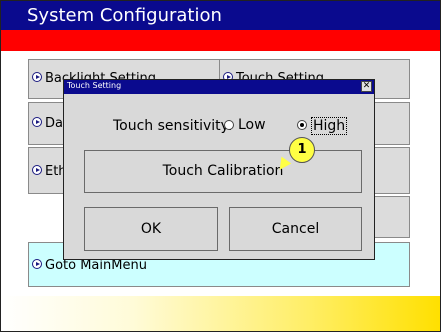 The width and height of the screenshot is (441, 332). What do you see at coordinates (220, 313) in the screenshot?
I see `bottom-gradient-bar` at bounding box center [220, 313].